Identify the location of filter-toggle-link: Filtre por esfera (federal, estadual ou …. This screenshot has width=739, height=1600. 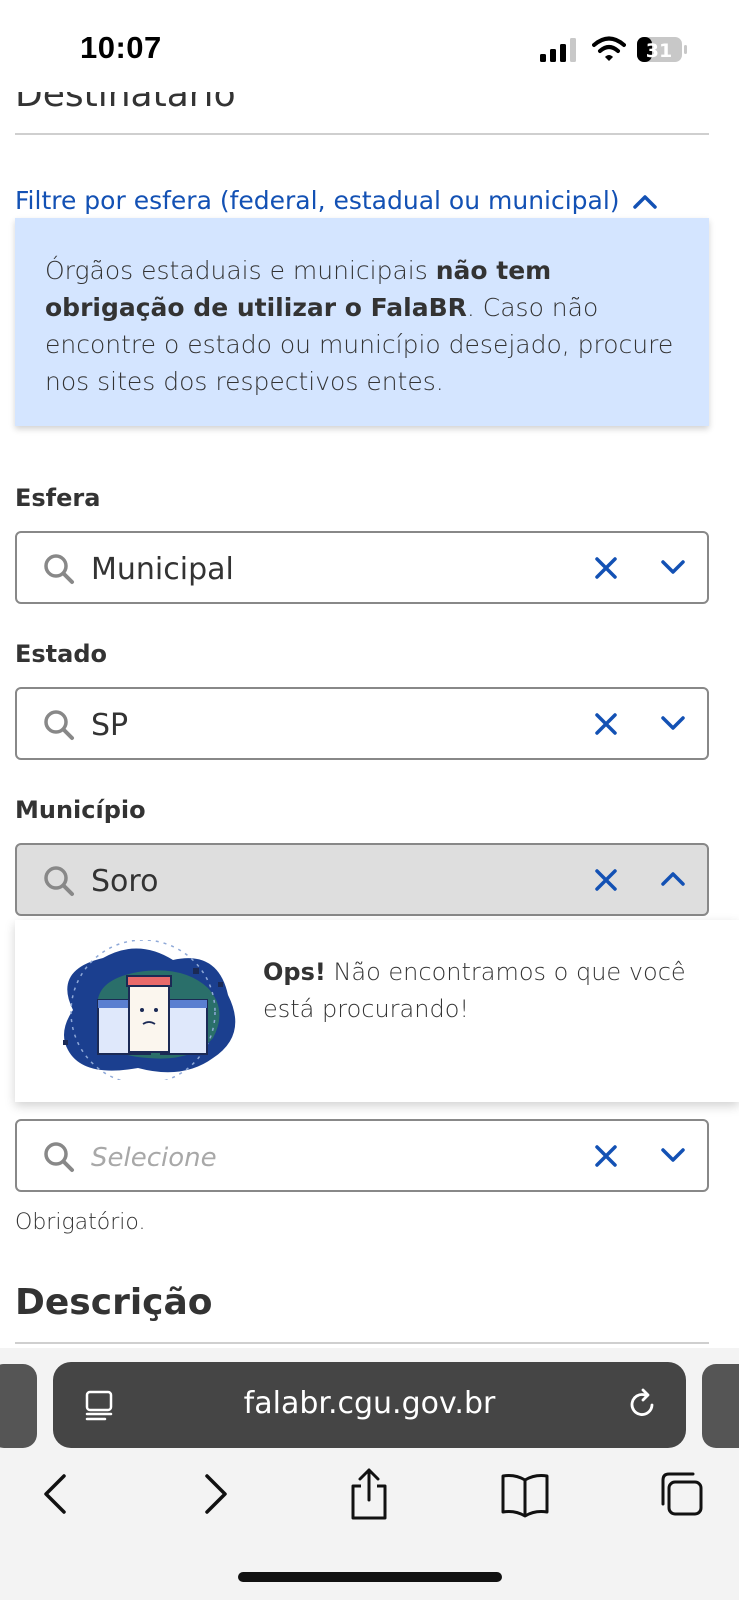
(336, 200).